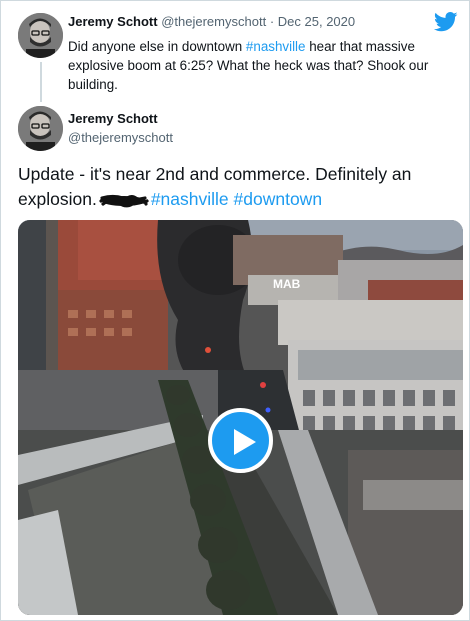 This screenshot has height=621, width=470. Describe the element at coordinates (446, 22) in the screenshot. I see `twitter-bird-icon` at that location.